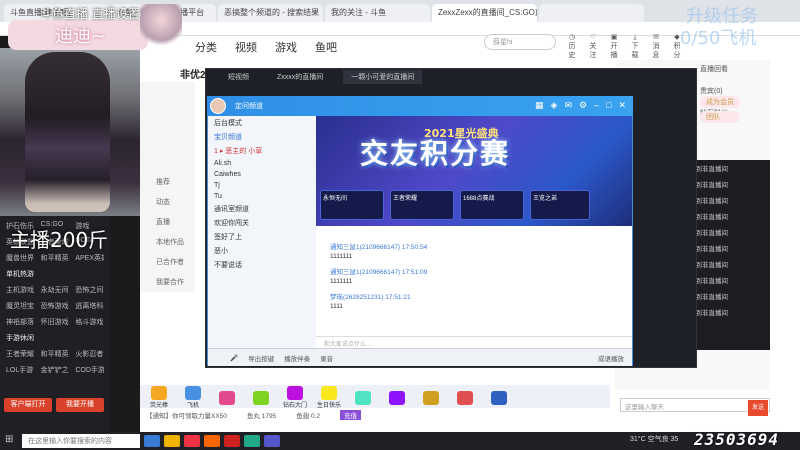 Image resolution: width=800 pixels, height=450 pixels. Describe the element at coordinates (383, 77) in the screenshot. I see `client-tab-active: 一颗小可爱的直播间` at that location.